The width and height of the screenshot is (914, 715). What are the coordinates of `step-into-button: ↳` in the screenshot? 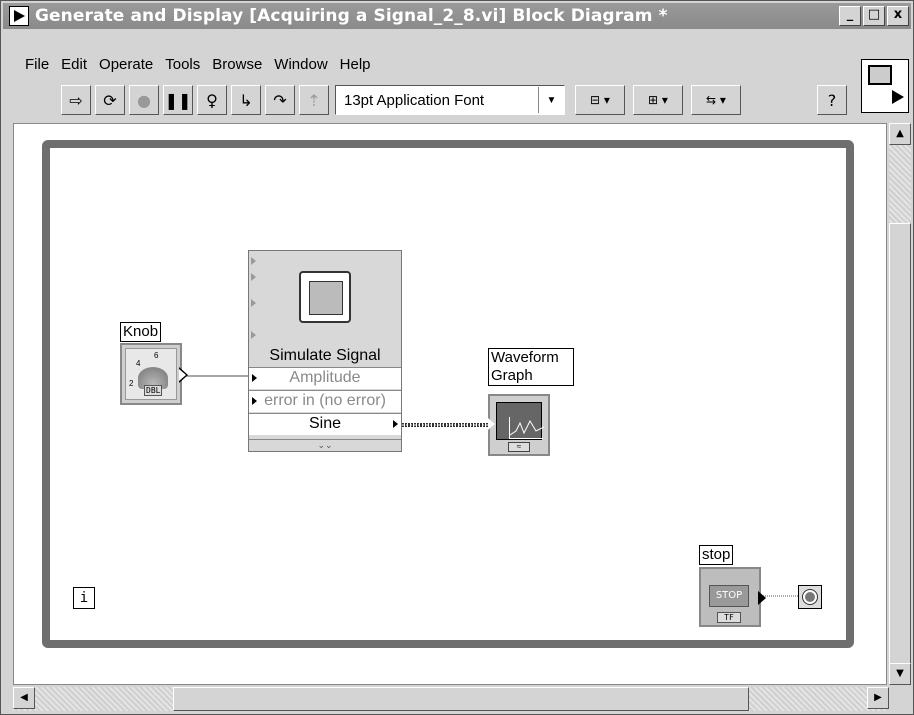 It's located at (246, 100).